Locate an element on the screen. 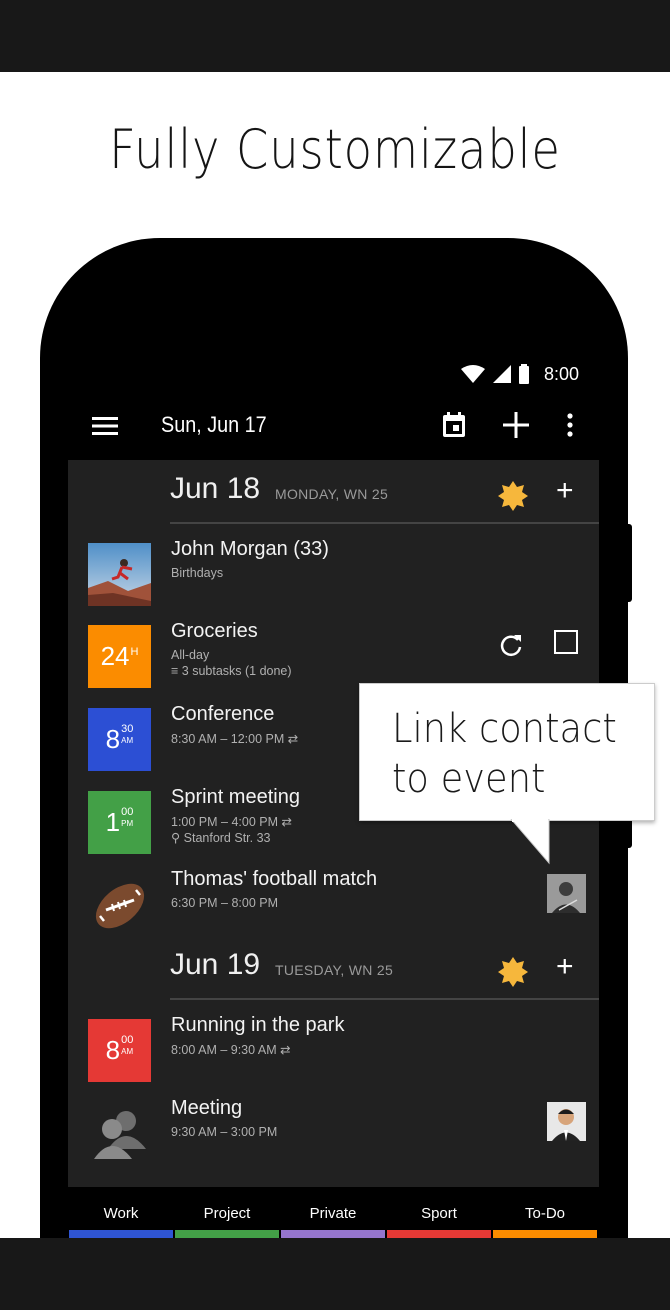  badge-minute: 30 is located at coordinates (127, 728).